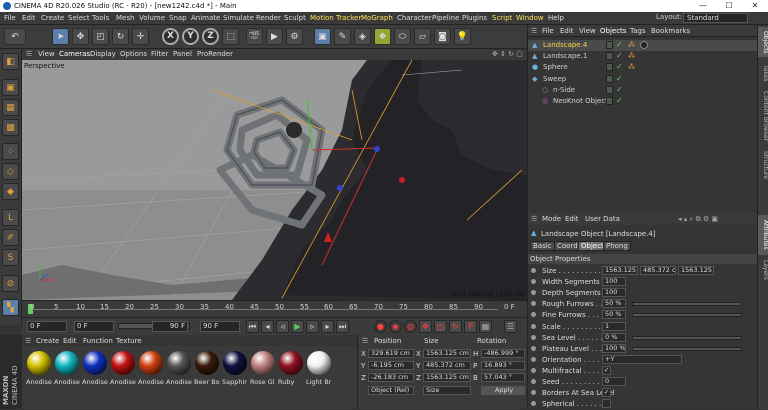 The image size is (768, 410). I want to click on attribute-menu-edit: Edit, so click(572, 219).